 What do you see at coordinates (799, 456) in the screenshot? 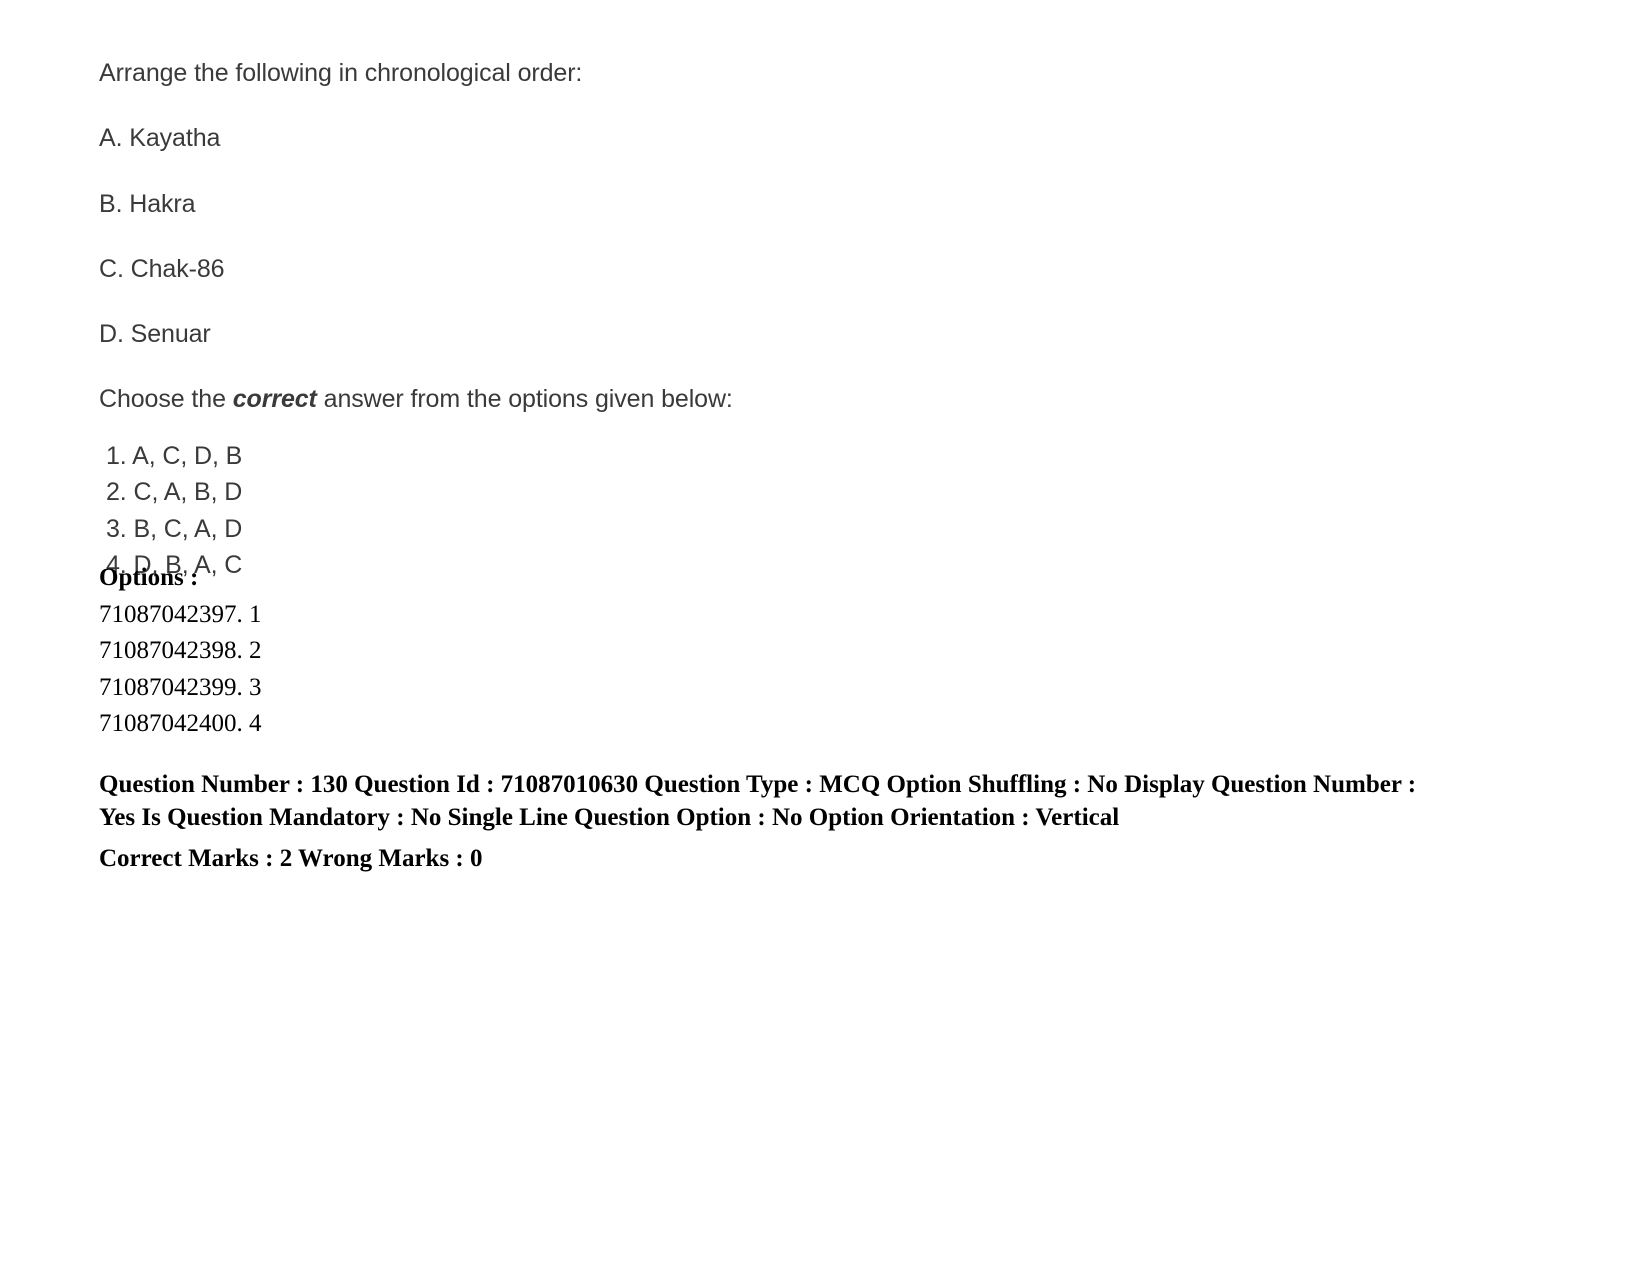
I see `answer-option-1: 1. A, C, D, B` at bounding box center [799, 456].